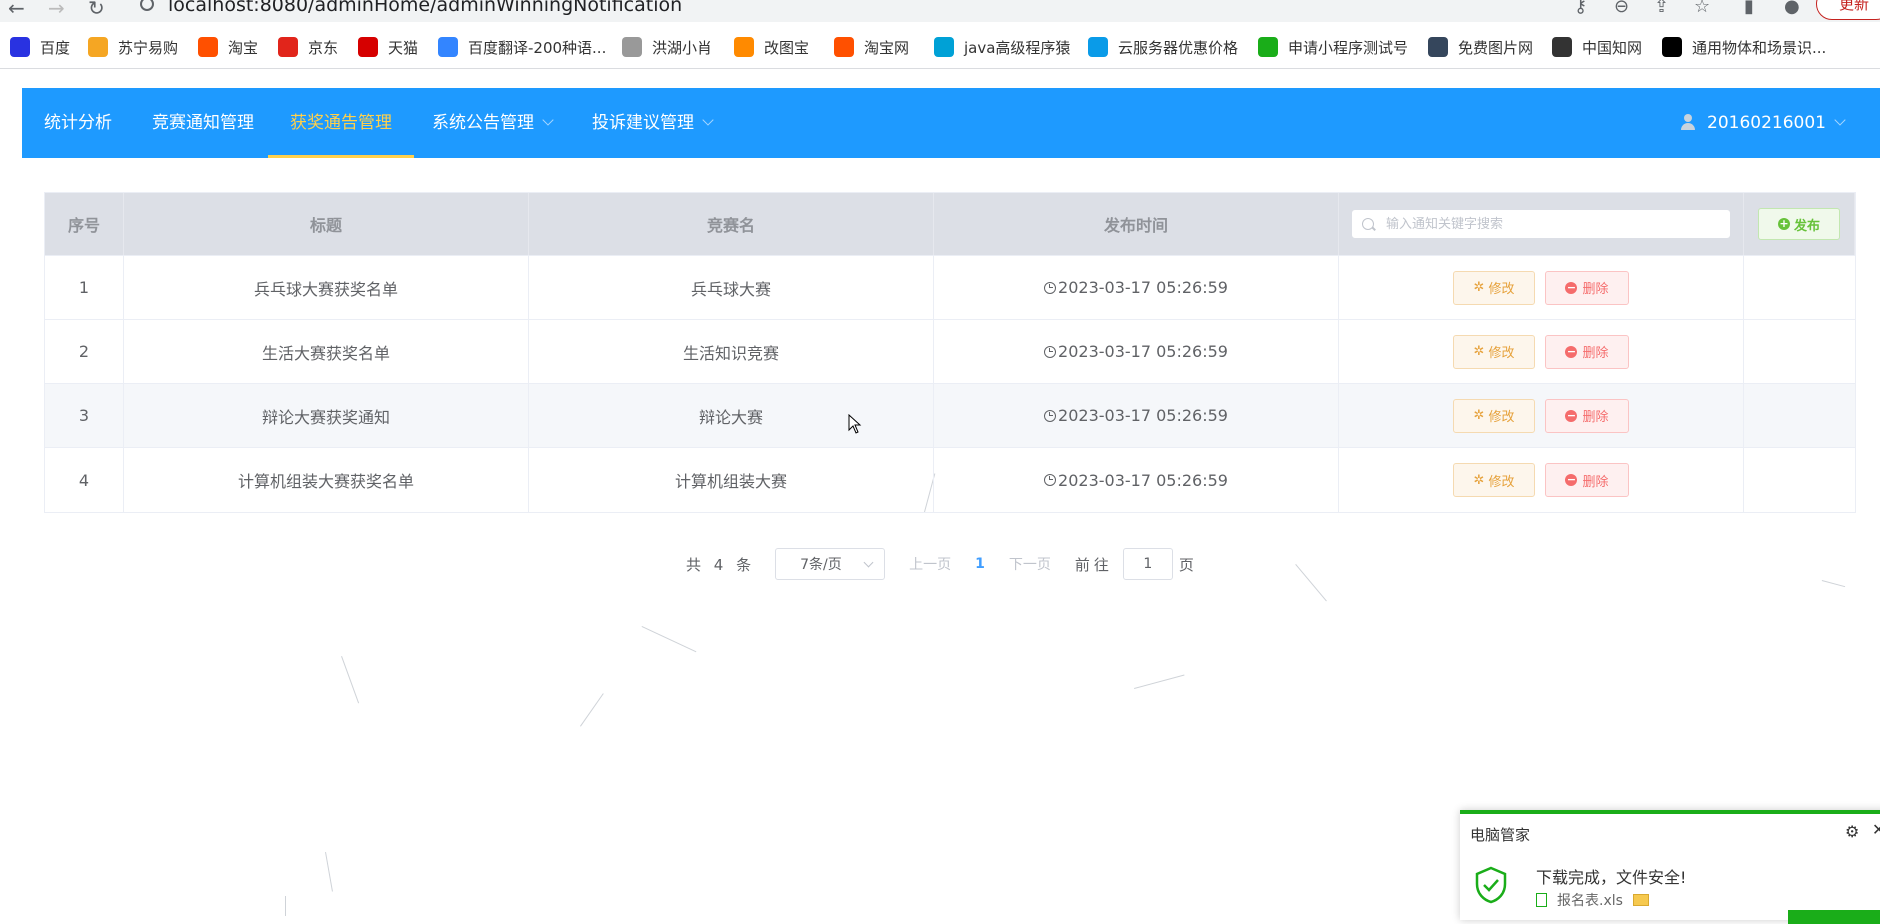 The image size is (1880, 924). I want to click on profile-icon: ●, so click(1792, 8).